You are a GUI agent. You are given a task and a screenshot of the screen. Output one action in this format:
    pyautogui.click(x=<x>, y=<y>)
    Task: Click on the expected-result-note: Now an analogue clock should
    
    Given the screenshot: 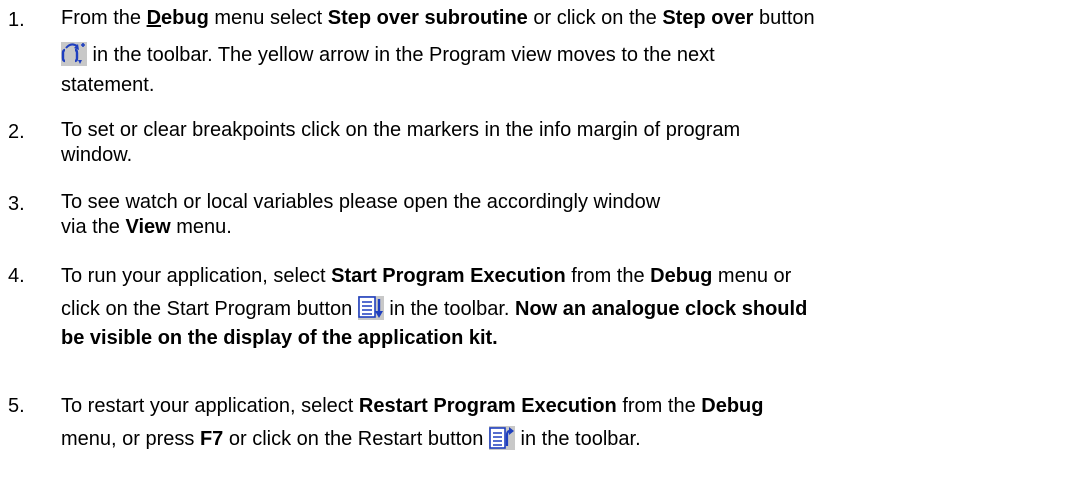 What is the action you would take?
    pyautogui.click(x=661, y=309)
    